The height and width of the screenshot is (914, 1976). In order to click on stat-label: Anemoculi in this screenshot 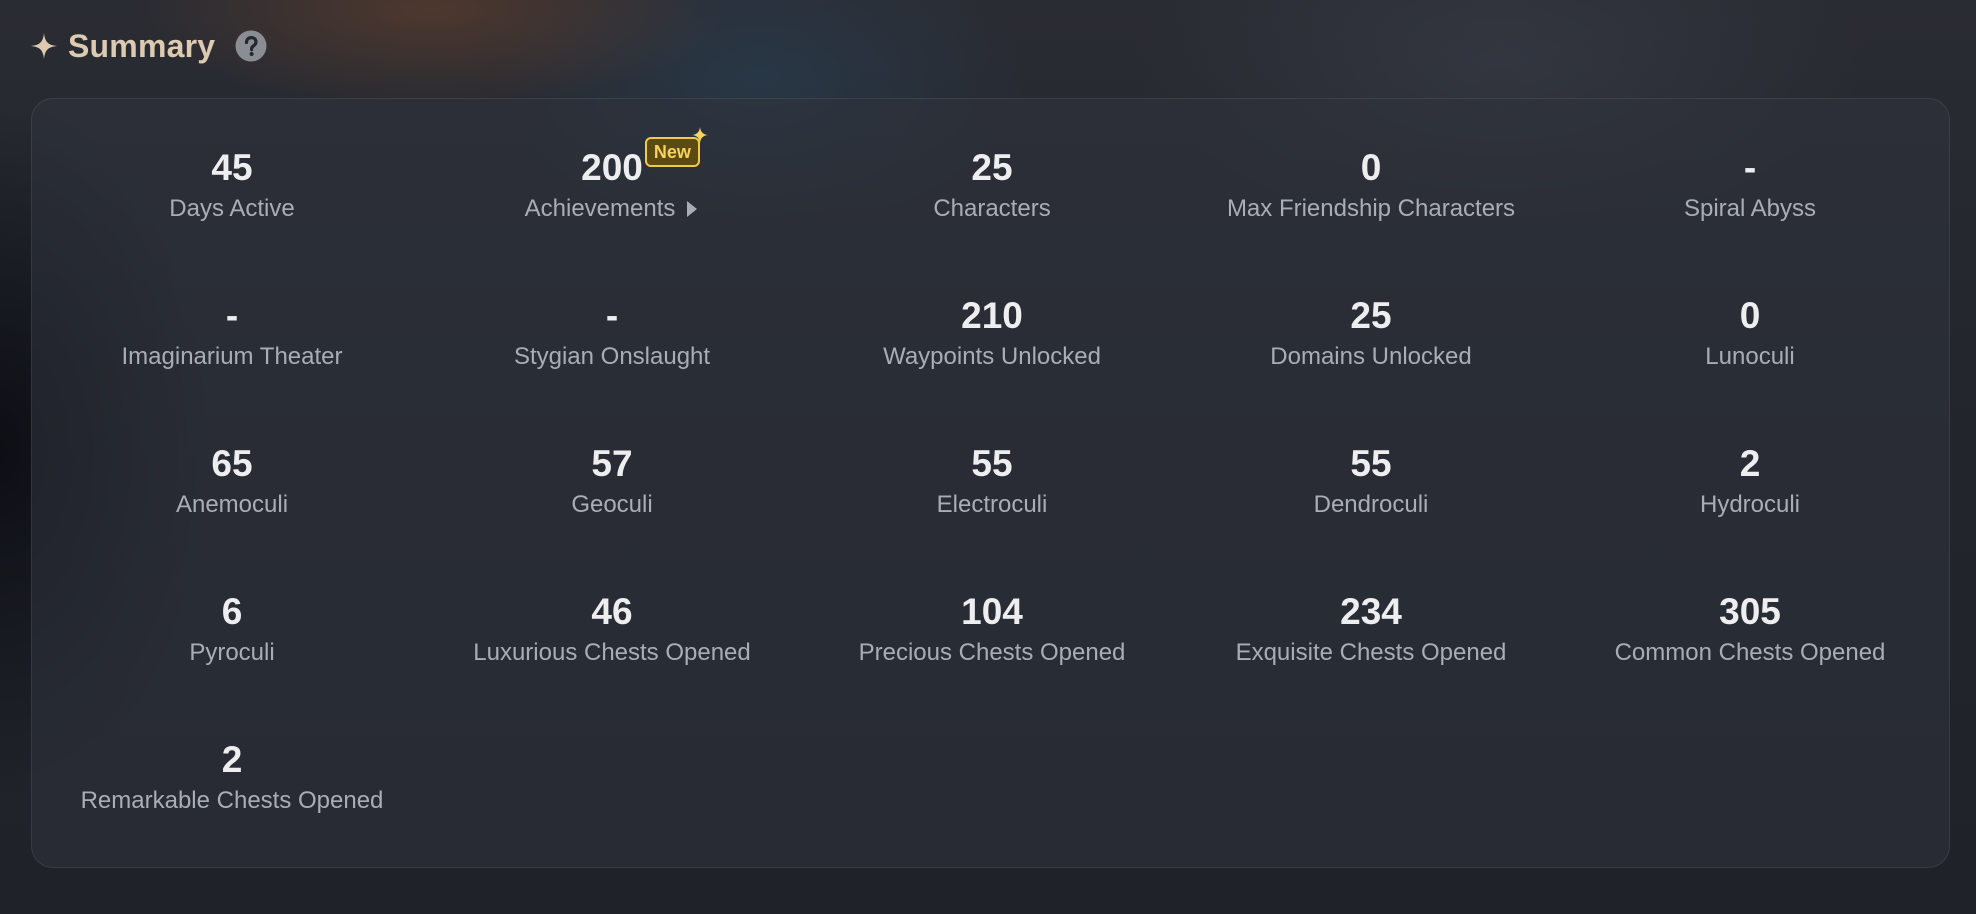, I will do `click(232, 504)`.